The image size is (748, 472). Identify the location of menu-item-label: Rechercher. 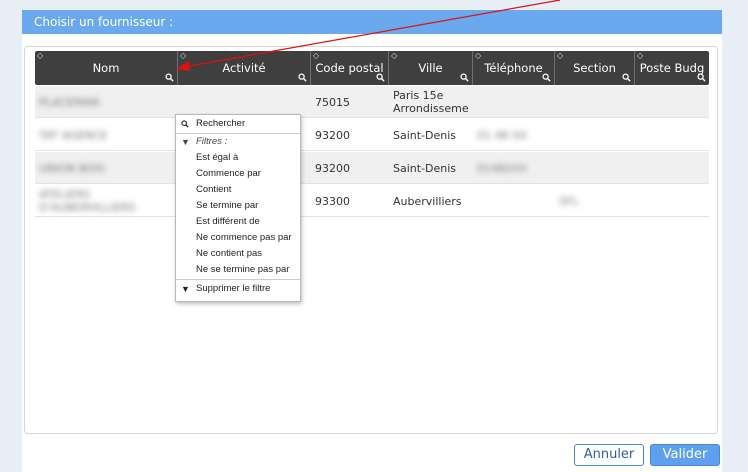
(221, 123).